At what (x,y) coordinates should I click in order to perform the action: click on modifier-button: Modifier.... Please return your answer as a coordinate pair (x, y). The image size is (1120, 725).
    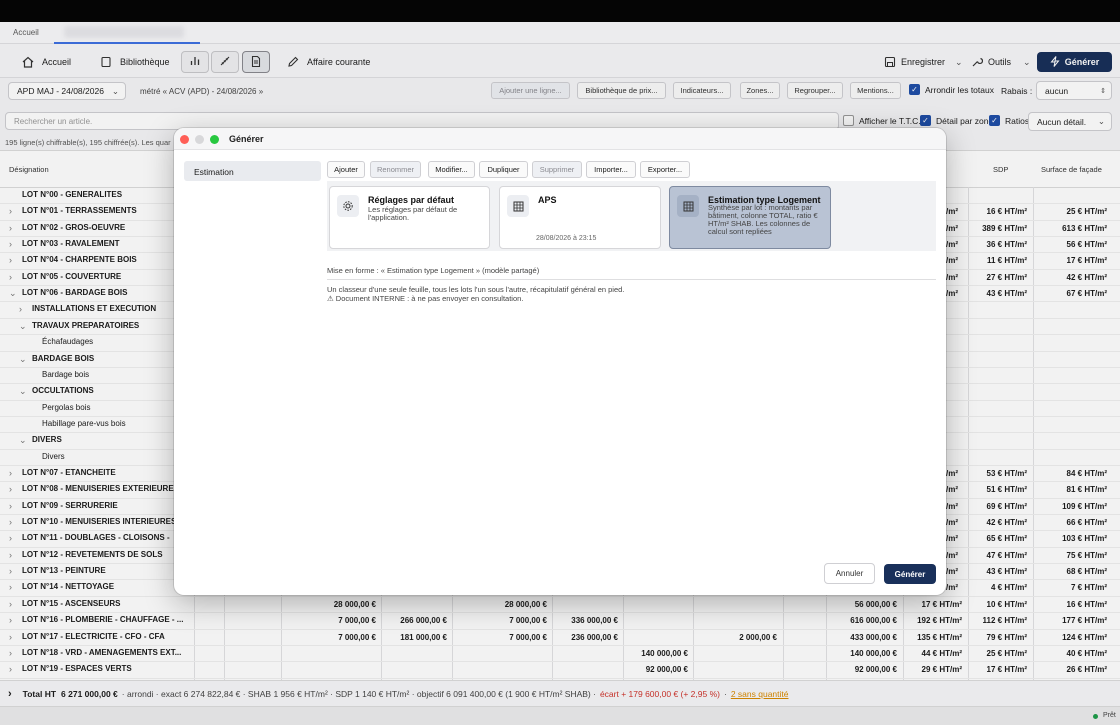
    Looking at the image, I should click on (451, 169).